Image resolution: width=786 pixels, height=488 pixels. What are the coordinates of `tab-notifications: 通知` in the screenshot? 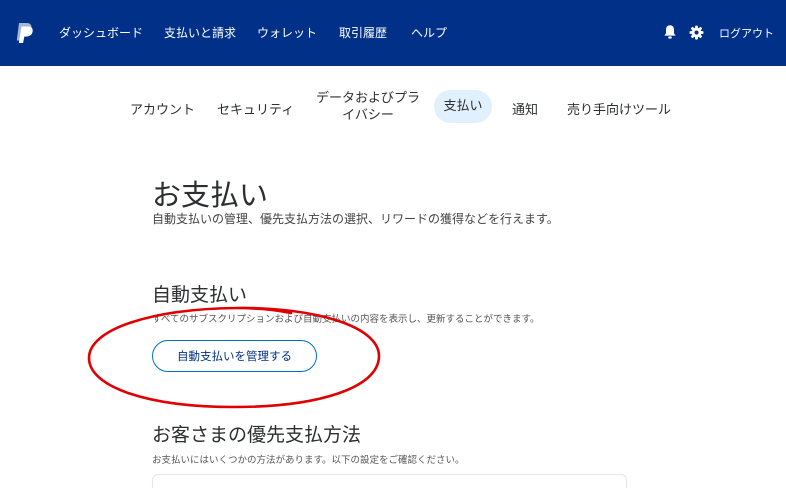 It's located at (525, 108).